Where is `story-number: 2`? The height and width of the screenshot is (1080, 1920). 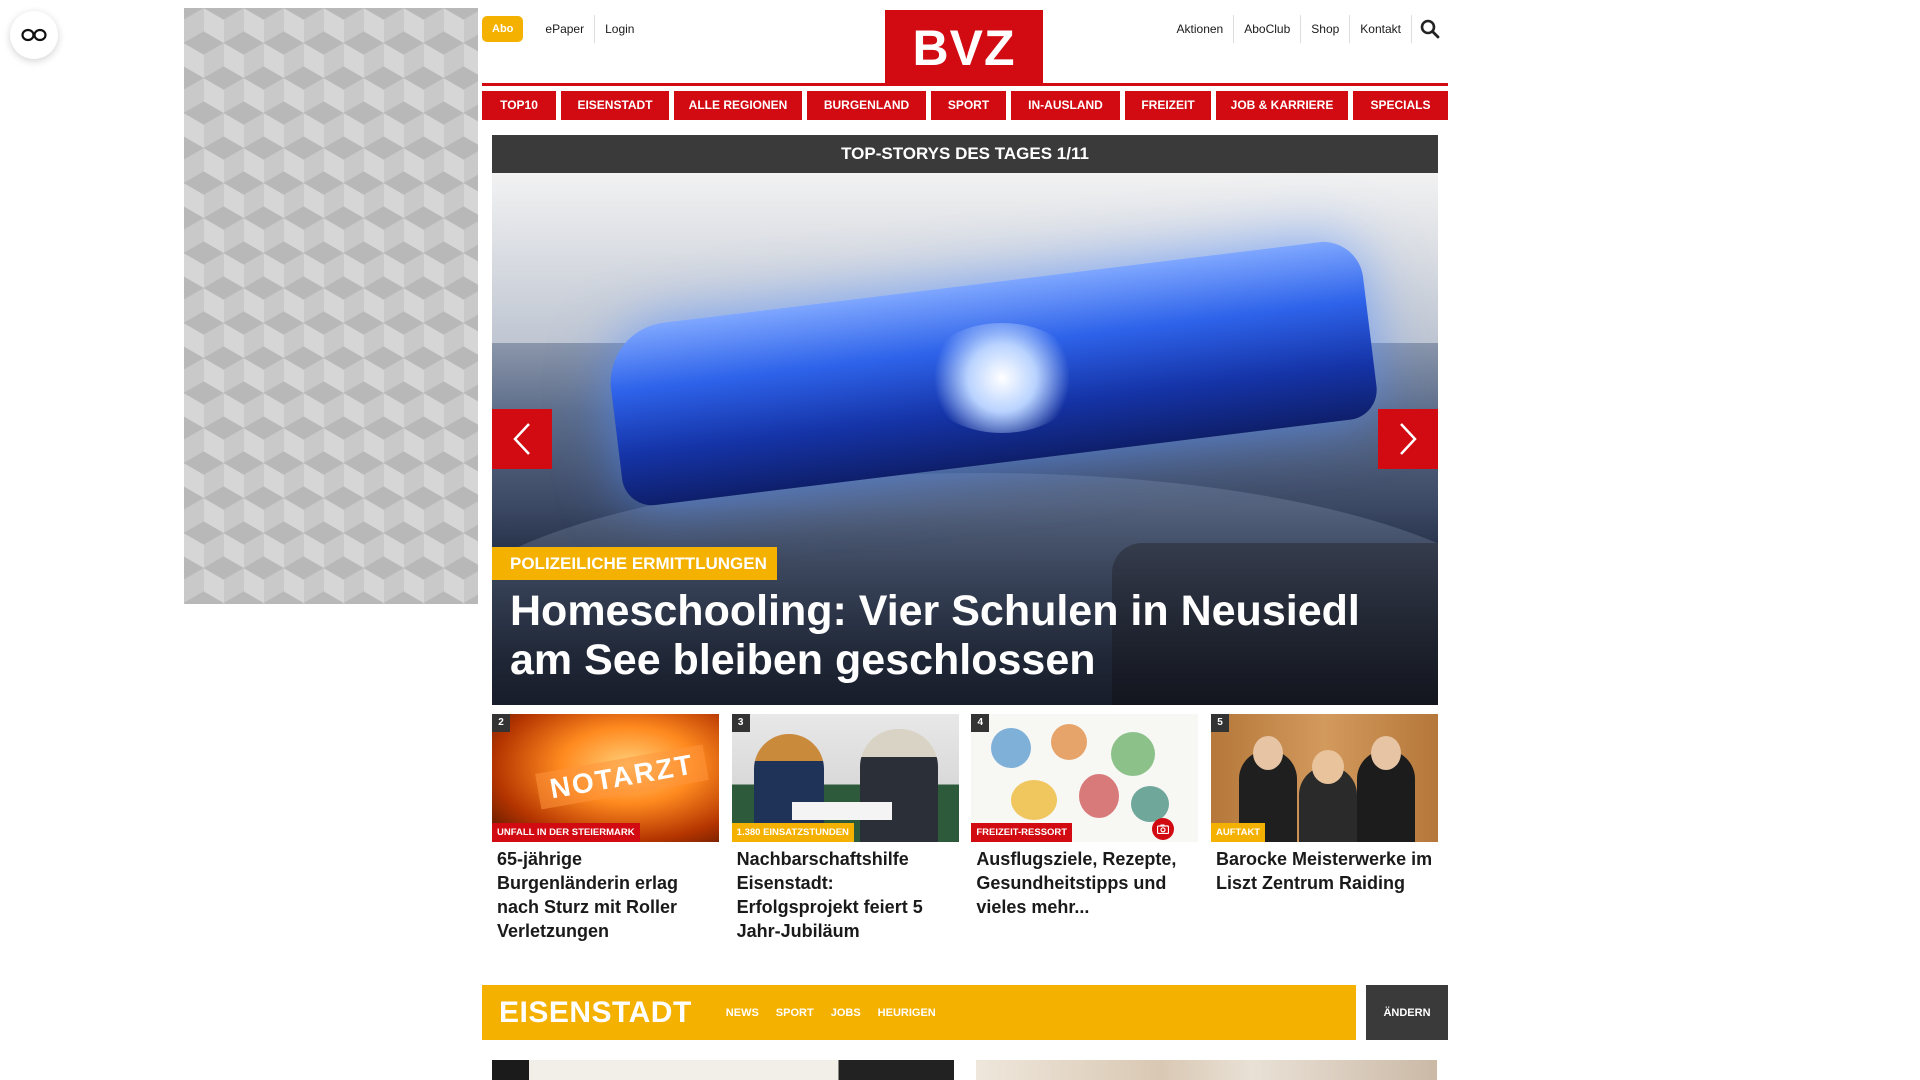 story-number: 2 is located at coordinates (501, 723).